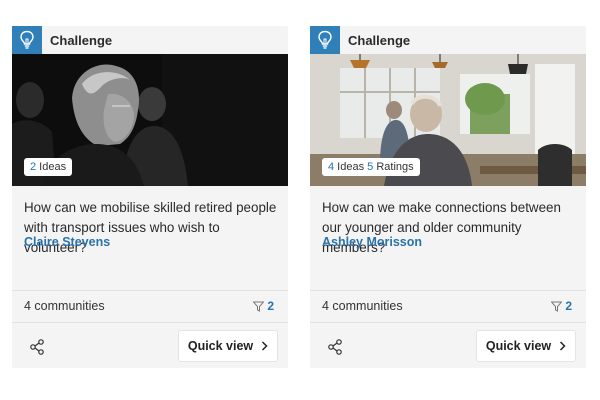 The height and width of the screenshot is (400, 600). I want to click on ideas-count-badge: 2 Ideas, so click(48, 167).